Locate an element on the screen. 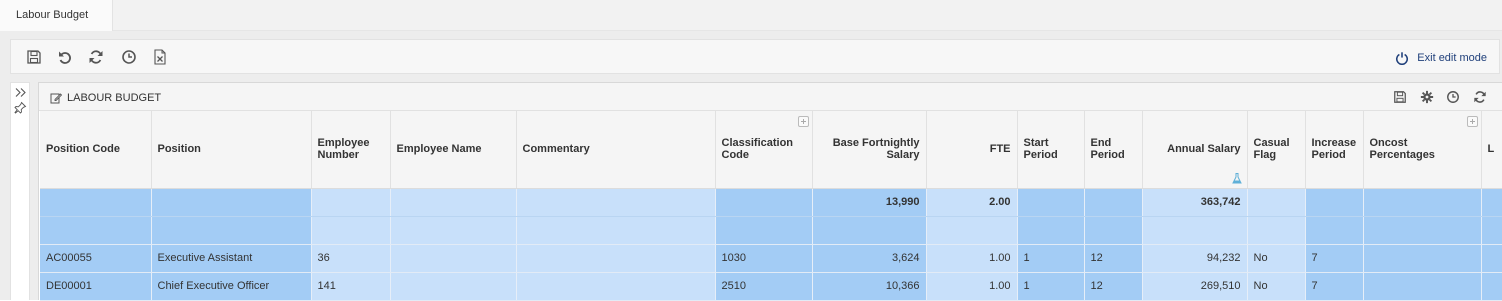 The height and width of the screenshot is (301, 1502). tab-bar: Labour Budget is located at coordinates (751, 15).